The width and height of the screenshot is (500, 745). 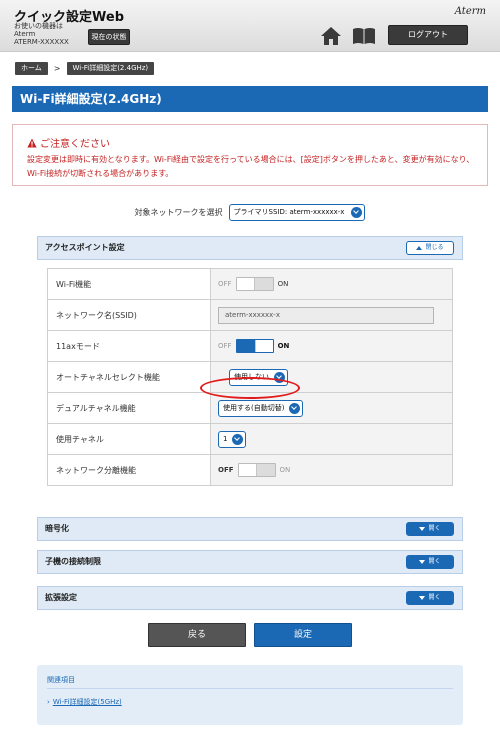 I want to click on chevron-up-icon, so click(x=419, y=247).